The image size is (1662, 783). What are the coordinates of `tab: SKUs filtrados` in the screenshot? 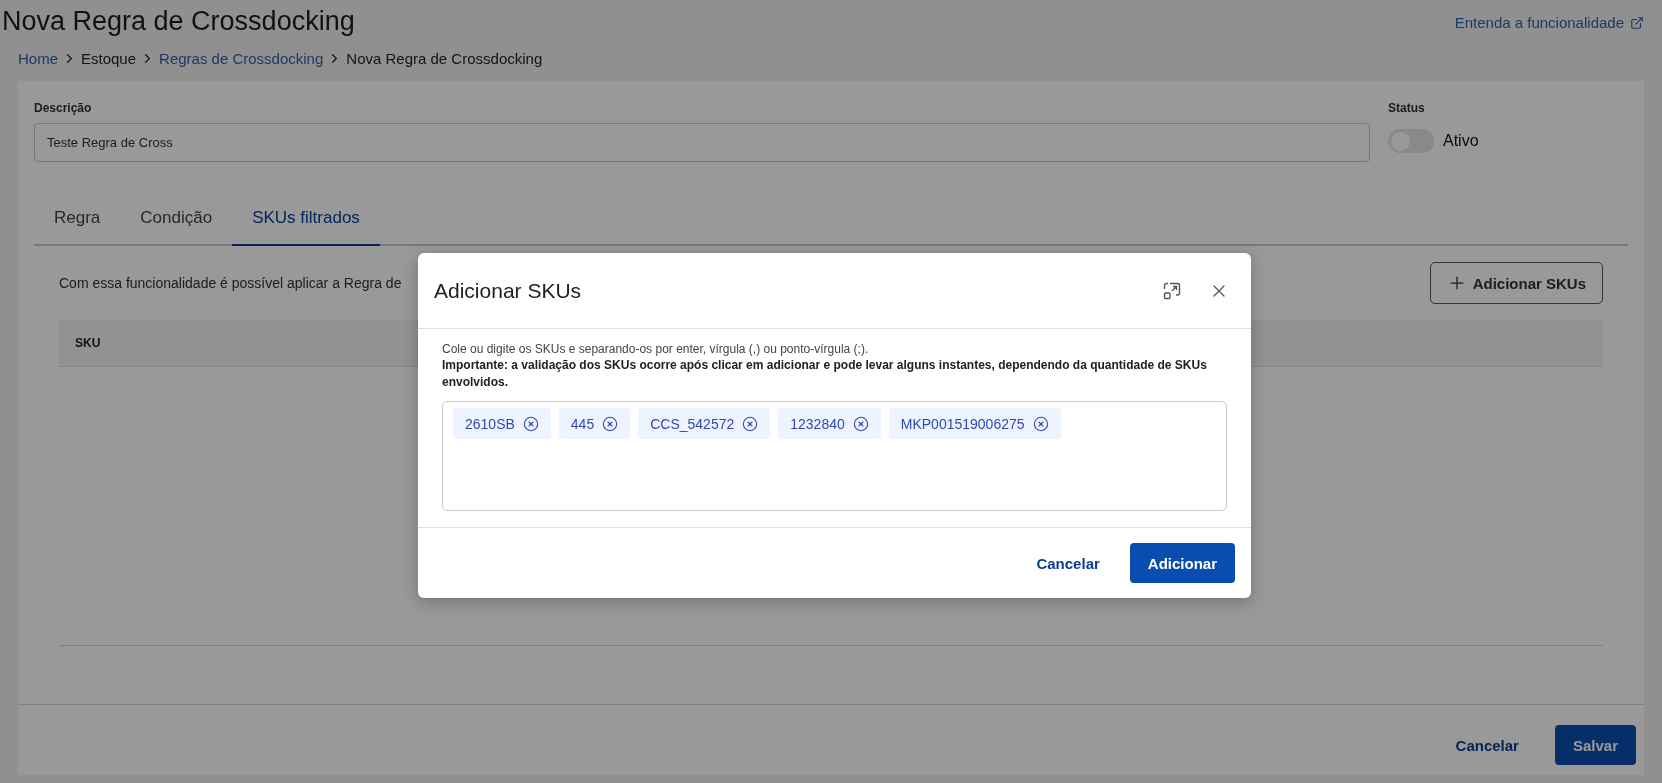 It's located at (306, 222).